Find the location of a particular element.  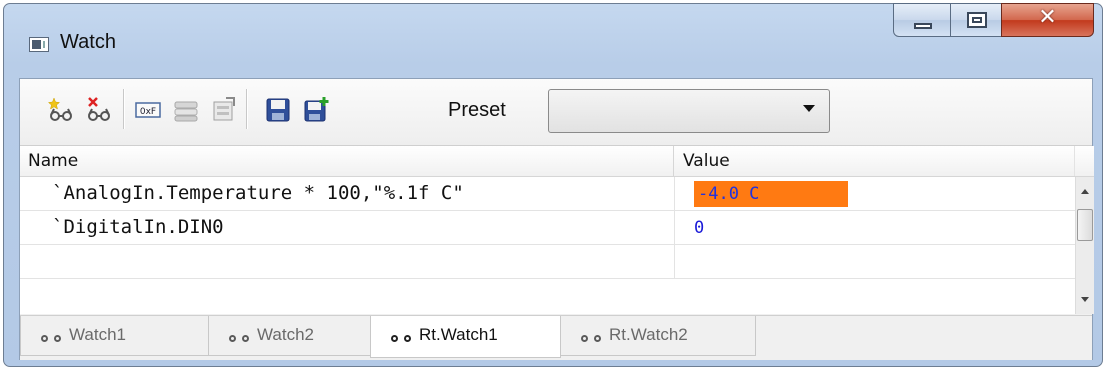

restore-icon is located at coordinates (977, 20).